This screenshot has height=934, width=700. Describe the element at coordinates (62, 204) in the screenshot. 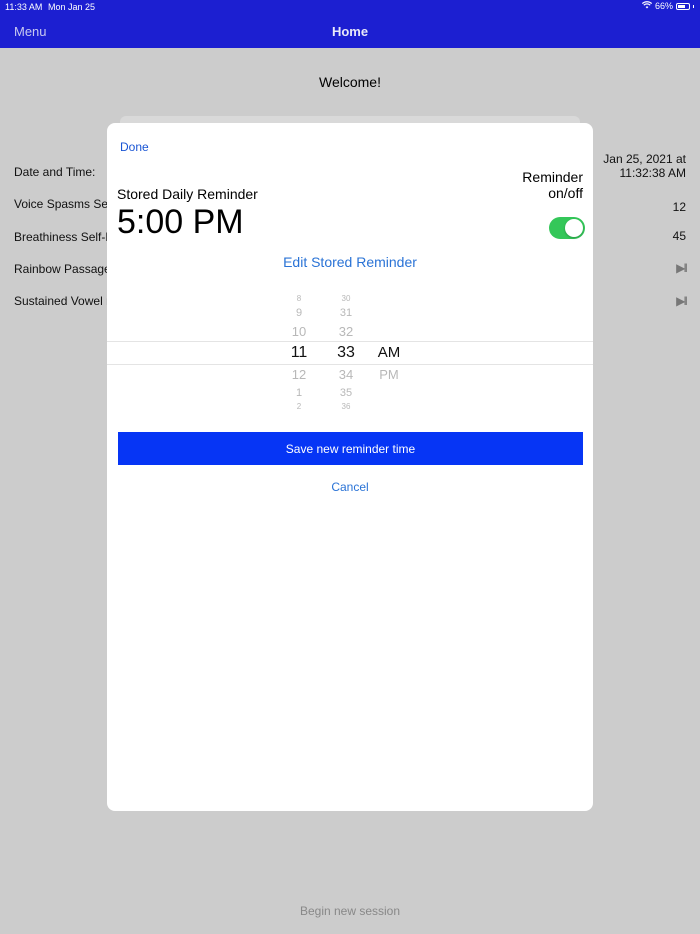

I see `voice-spasms-label: Voice Spasms Sel` at that location.